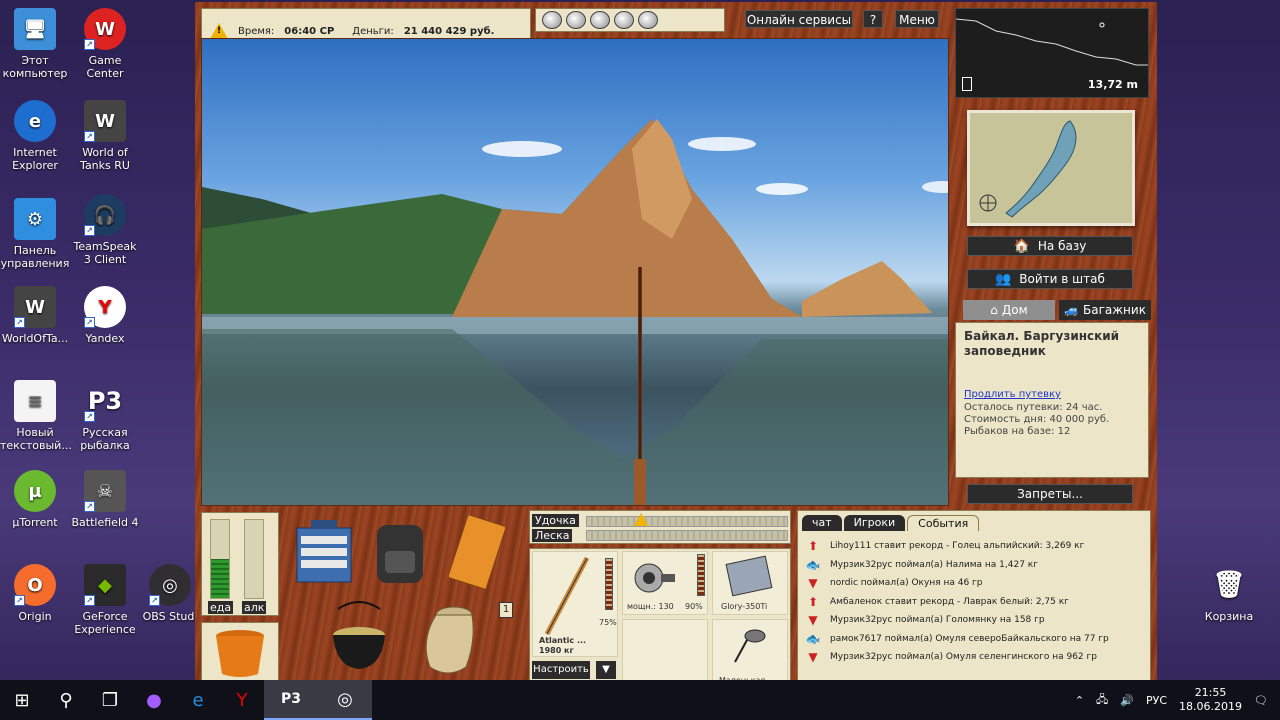 Image resolution: width=1280 pixels, height=720 pixels. What do you see at coordinates (813, 601) in the screenshot?
I see `record-icon: ⬆` at bounding box center [813, 601].